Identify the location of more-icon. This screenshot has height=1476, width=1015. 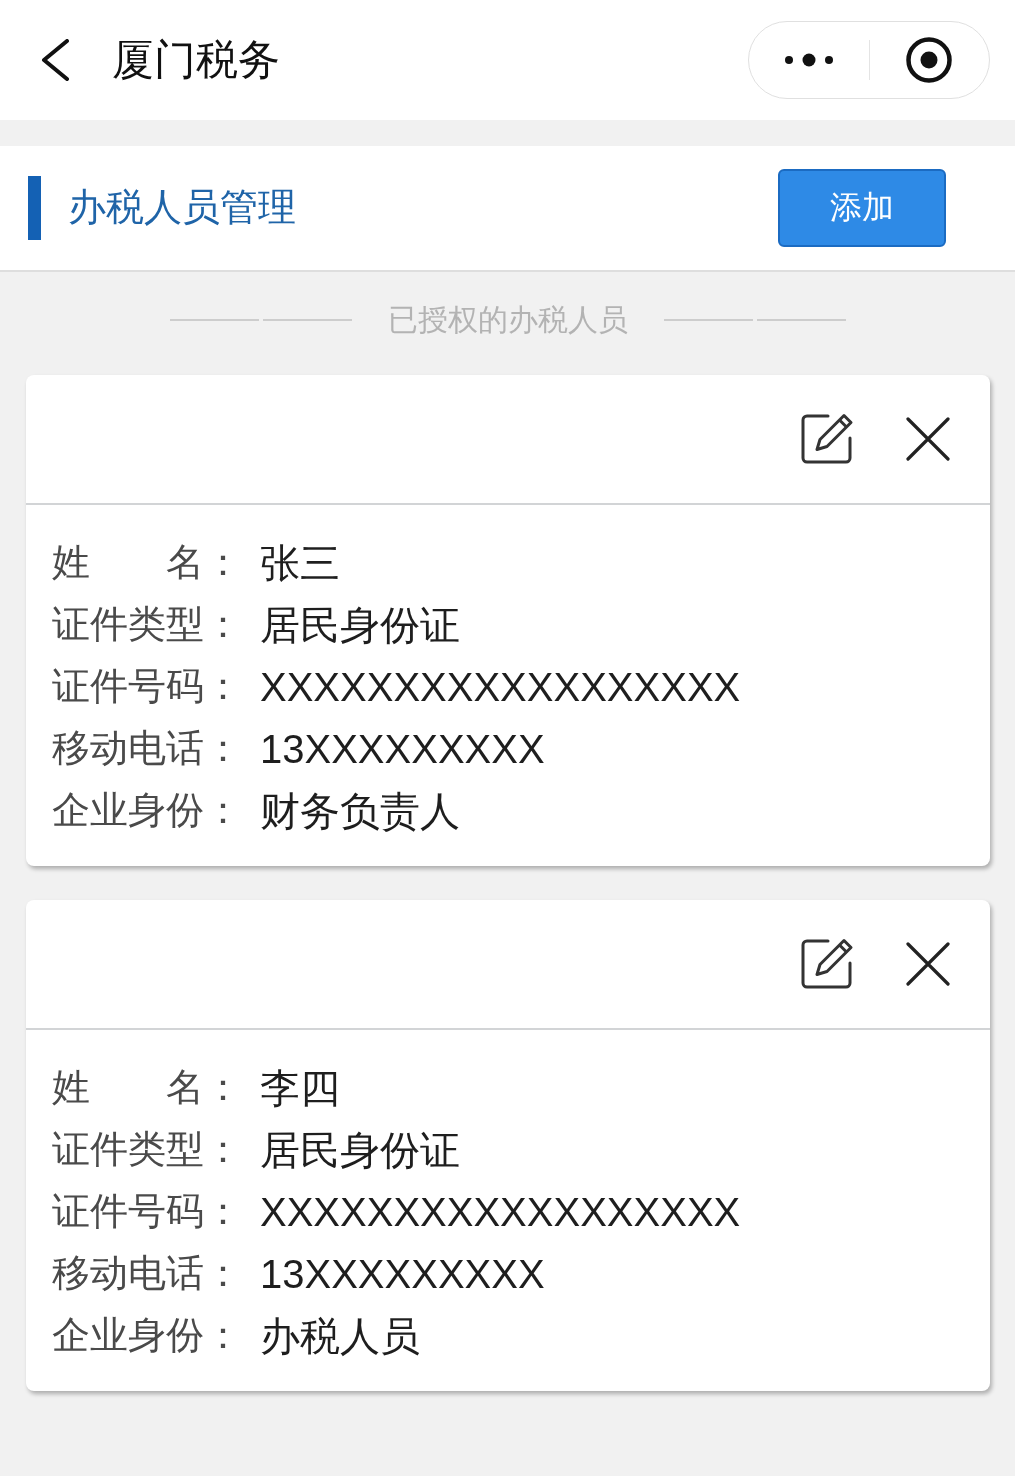
(808, 60).